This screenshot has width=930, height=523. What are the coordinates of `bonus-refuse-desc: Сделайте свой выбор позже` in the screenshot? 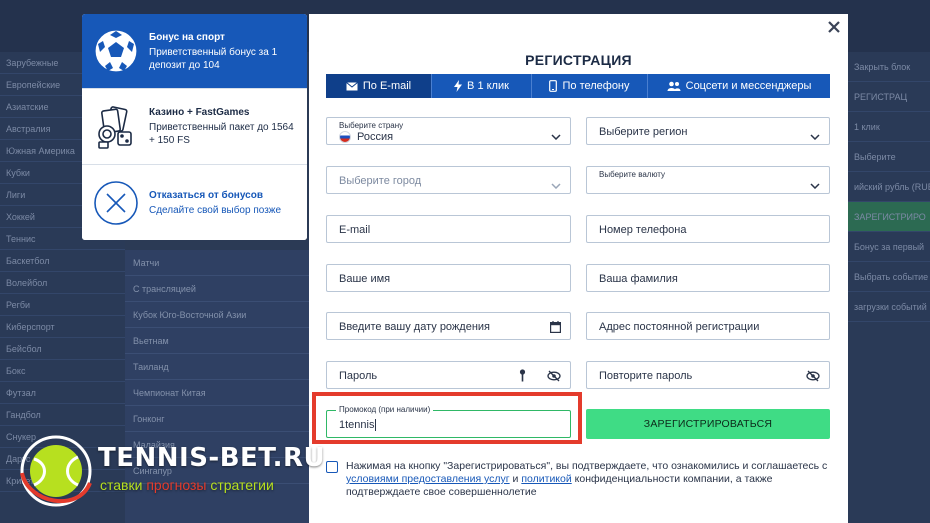 It's located at (215, 210).